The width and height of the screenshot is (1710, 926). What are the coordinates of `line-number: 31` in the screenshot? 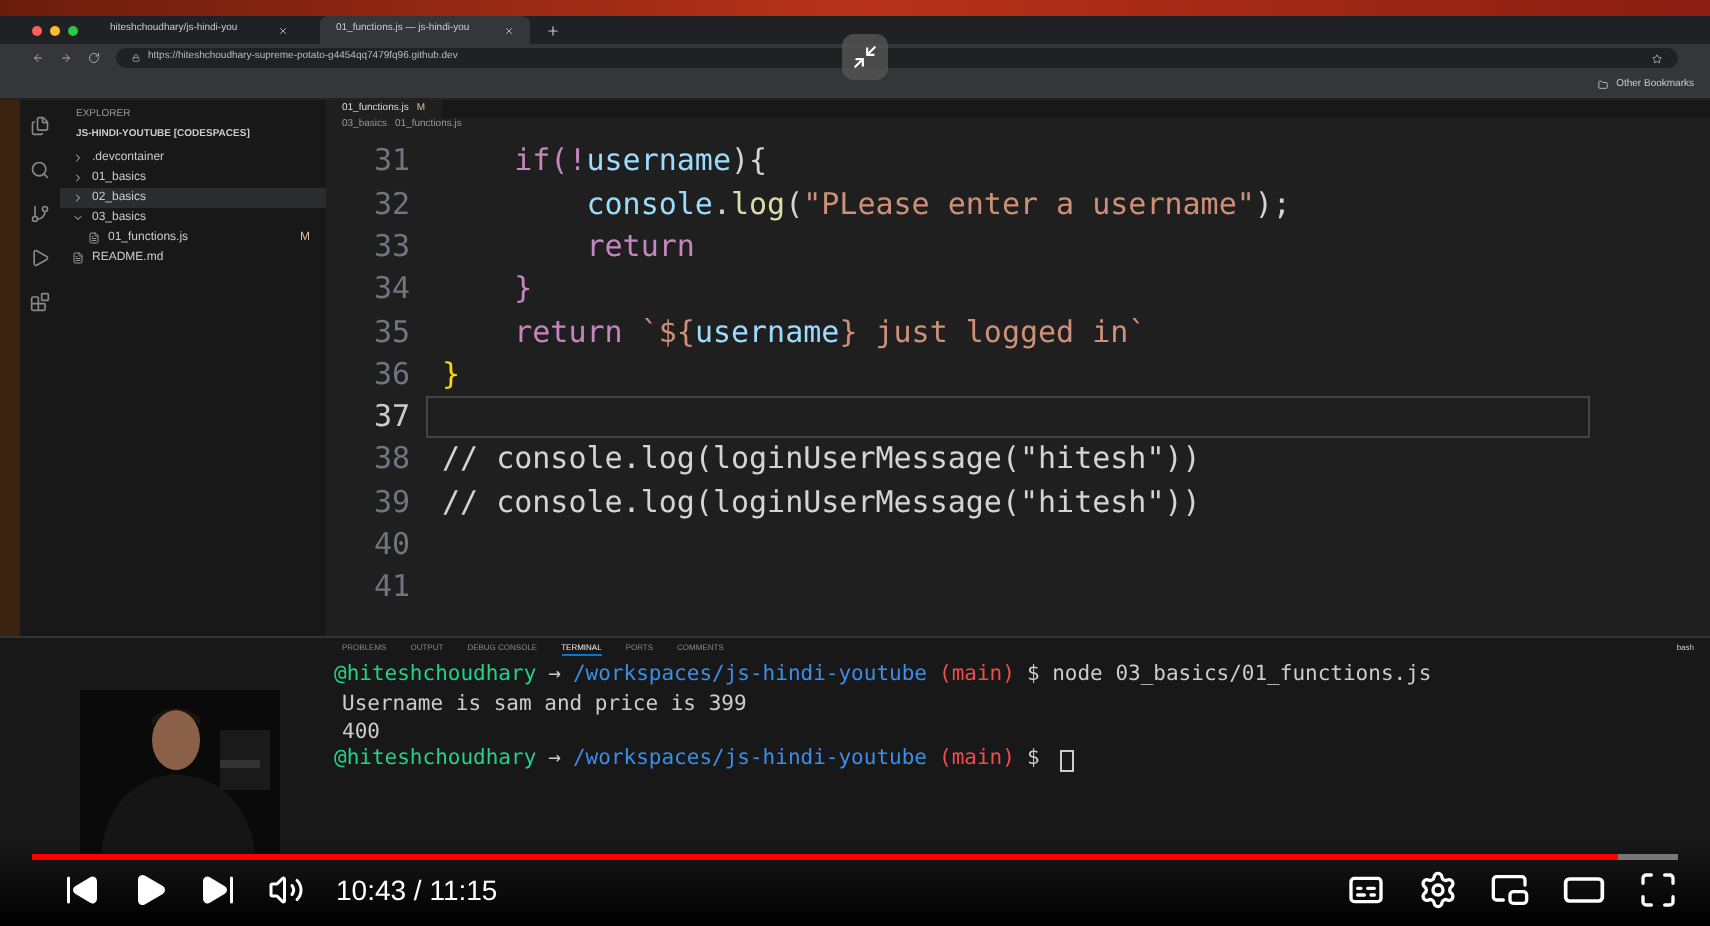 It's located at (391, 161).